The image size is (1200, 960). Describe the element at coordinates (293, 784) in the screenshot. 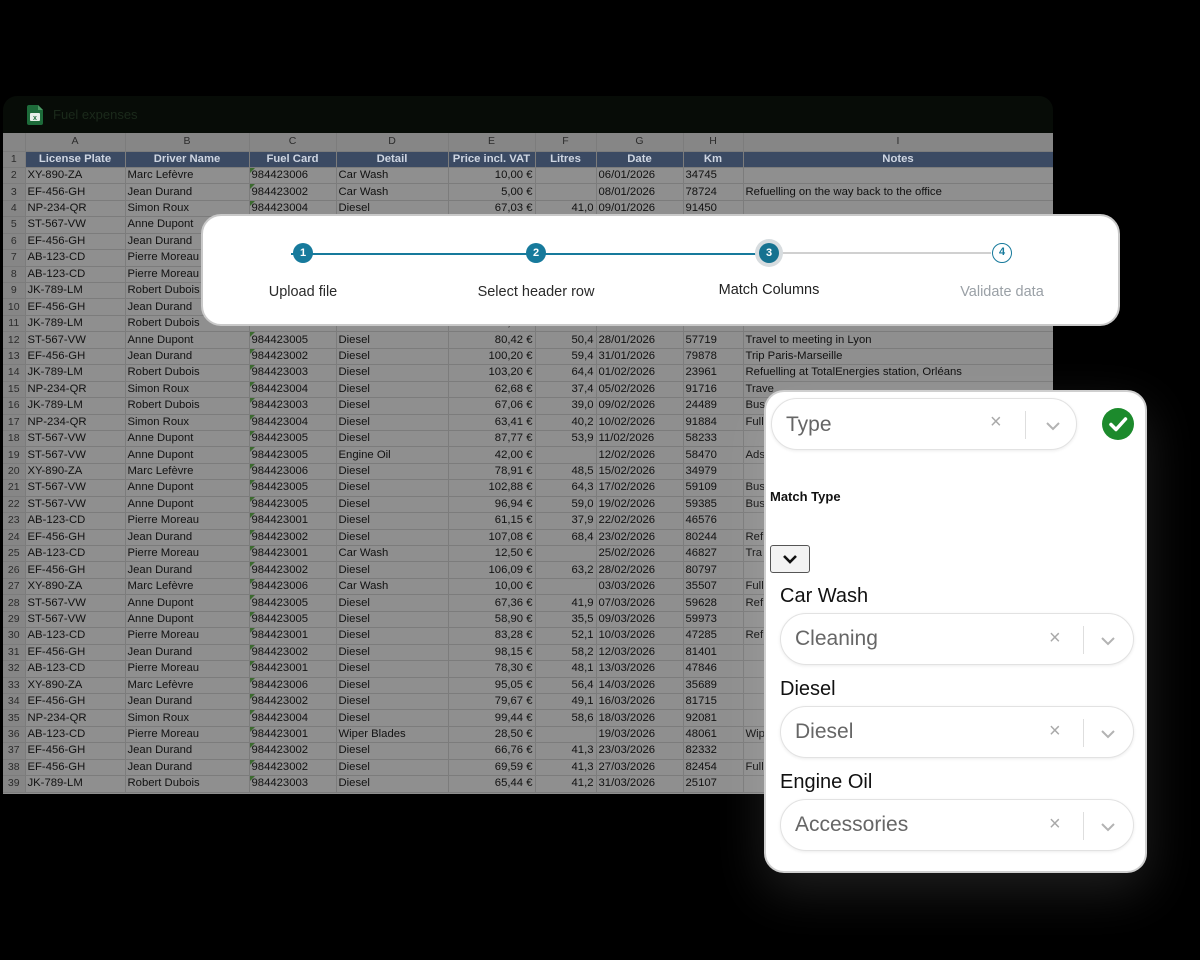

I see `table-cell: 984423003` at that location.